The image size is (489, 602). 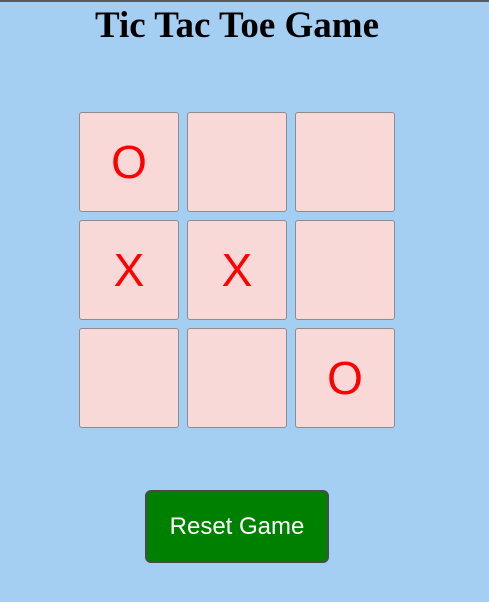 I want to click on page-title: Tic Tac Toe Game, so click(x=237, y=25).